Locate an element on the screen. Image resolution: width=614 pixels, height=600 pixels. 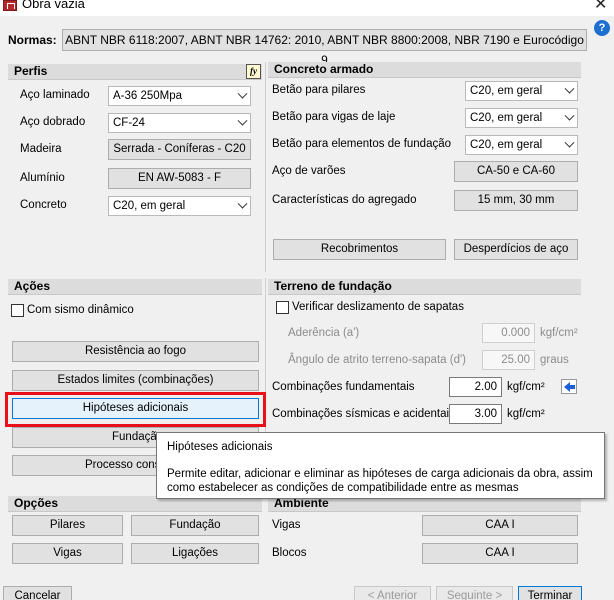
seguinte-button: Seguinte > is located at coordinates (474, 593).